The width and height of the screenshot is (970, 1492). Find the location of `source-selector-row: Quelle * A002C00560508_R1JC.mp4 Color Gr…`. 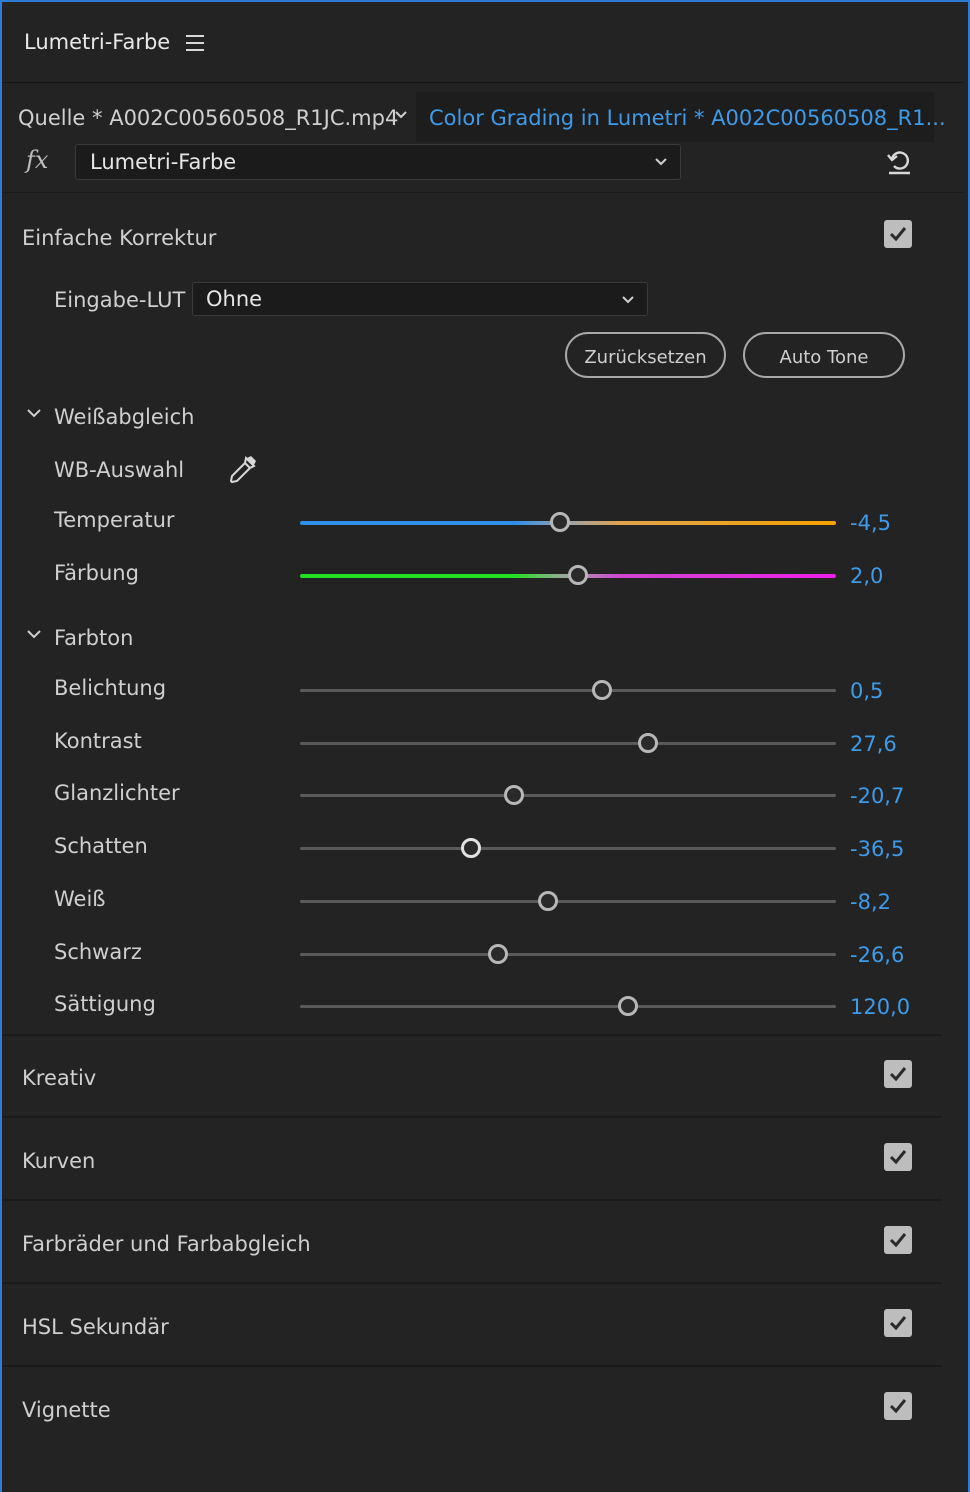

source-selector-row: Quelle * A002C00560508_R1JC.mp4 Color Gr… is located at coordinates (474, 118).